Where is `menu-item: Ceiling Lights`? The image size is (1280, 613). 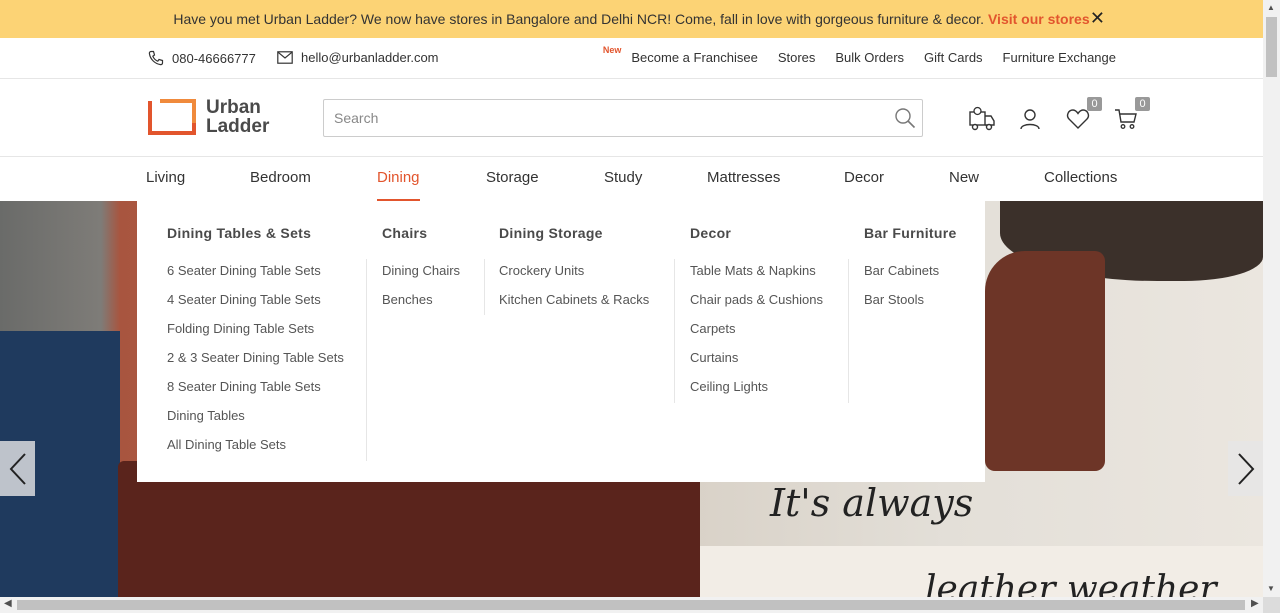 menu-item: Ceiling Lights is located at coordinates (756, 393).